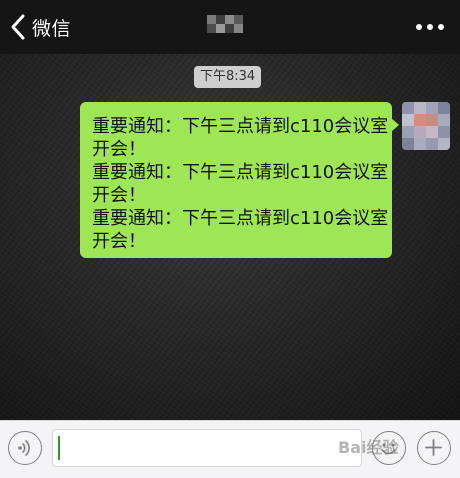  I want to click on back-button: 微信, so click(39, 27).